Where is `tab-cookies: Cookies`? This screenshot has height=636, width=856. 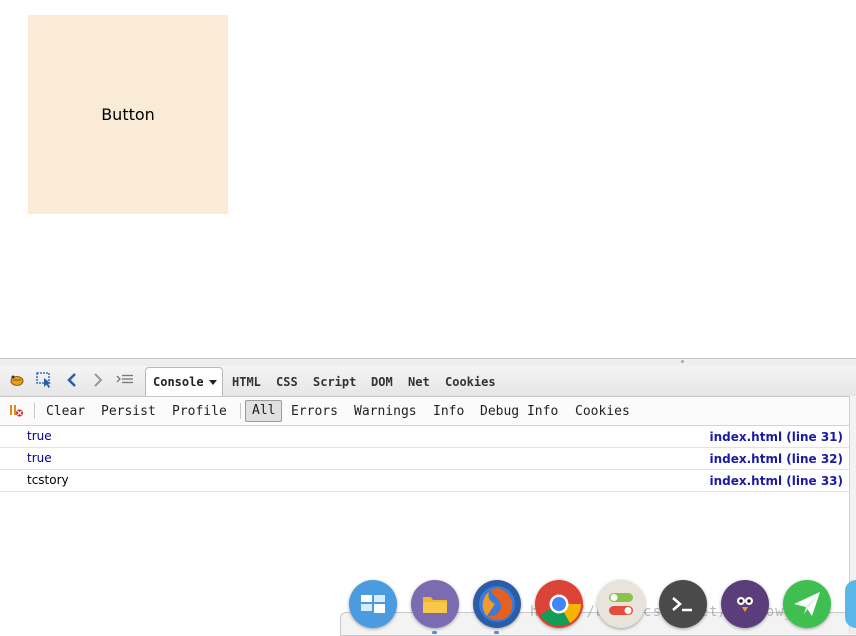
tab-cookies: Cookies is located at coordinates (470, 382).